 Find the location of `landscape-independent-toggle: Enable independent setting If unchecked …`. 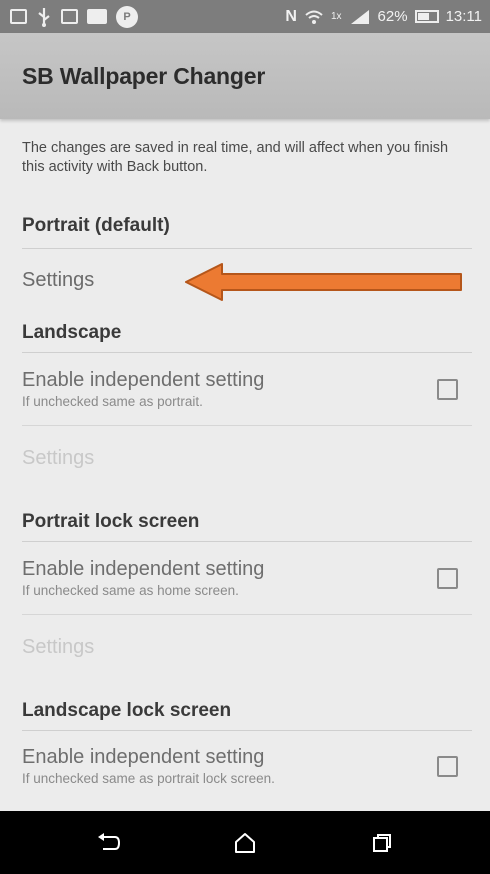

landscape-independent-toggle: Enable independent setting If unchecked … is located at coordinates (247, 389).